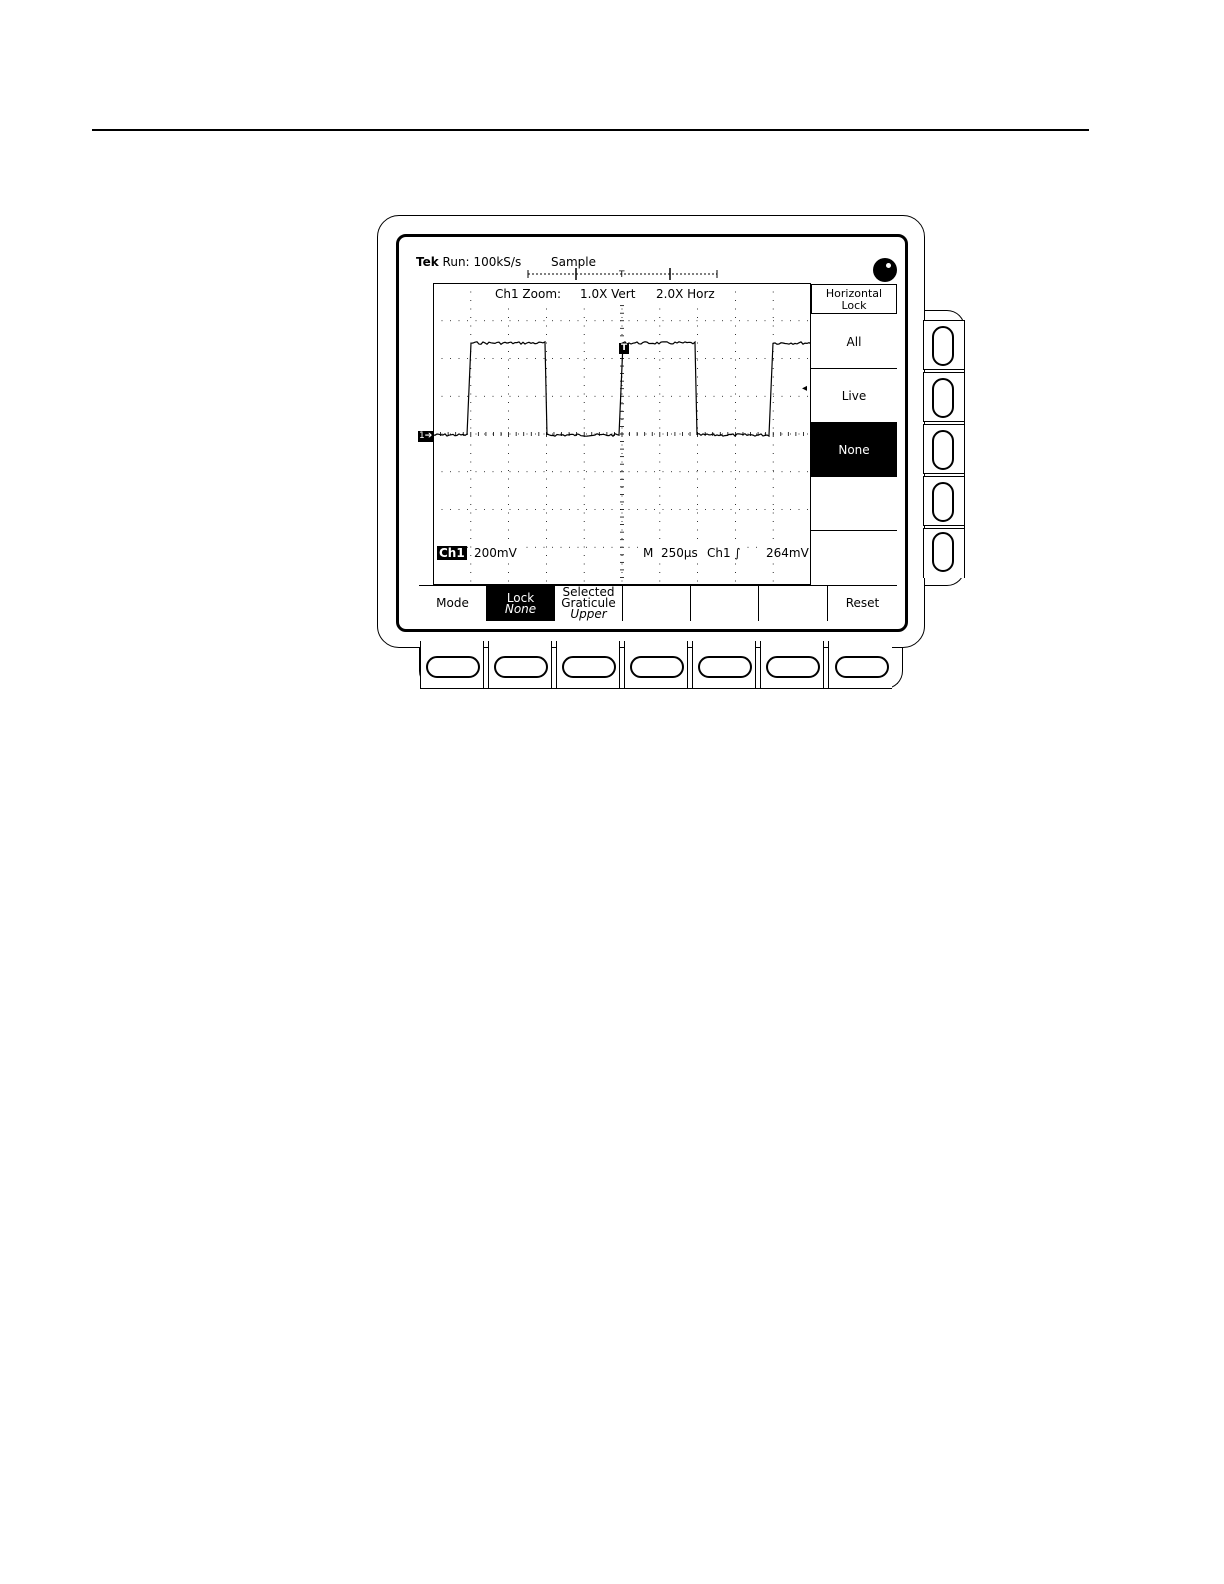 The width and height of the screenshot is (1224, 1584). I want to click on brand-label: Tek, so click(427, 262).